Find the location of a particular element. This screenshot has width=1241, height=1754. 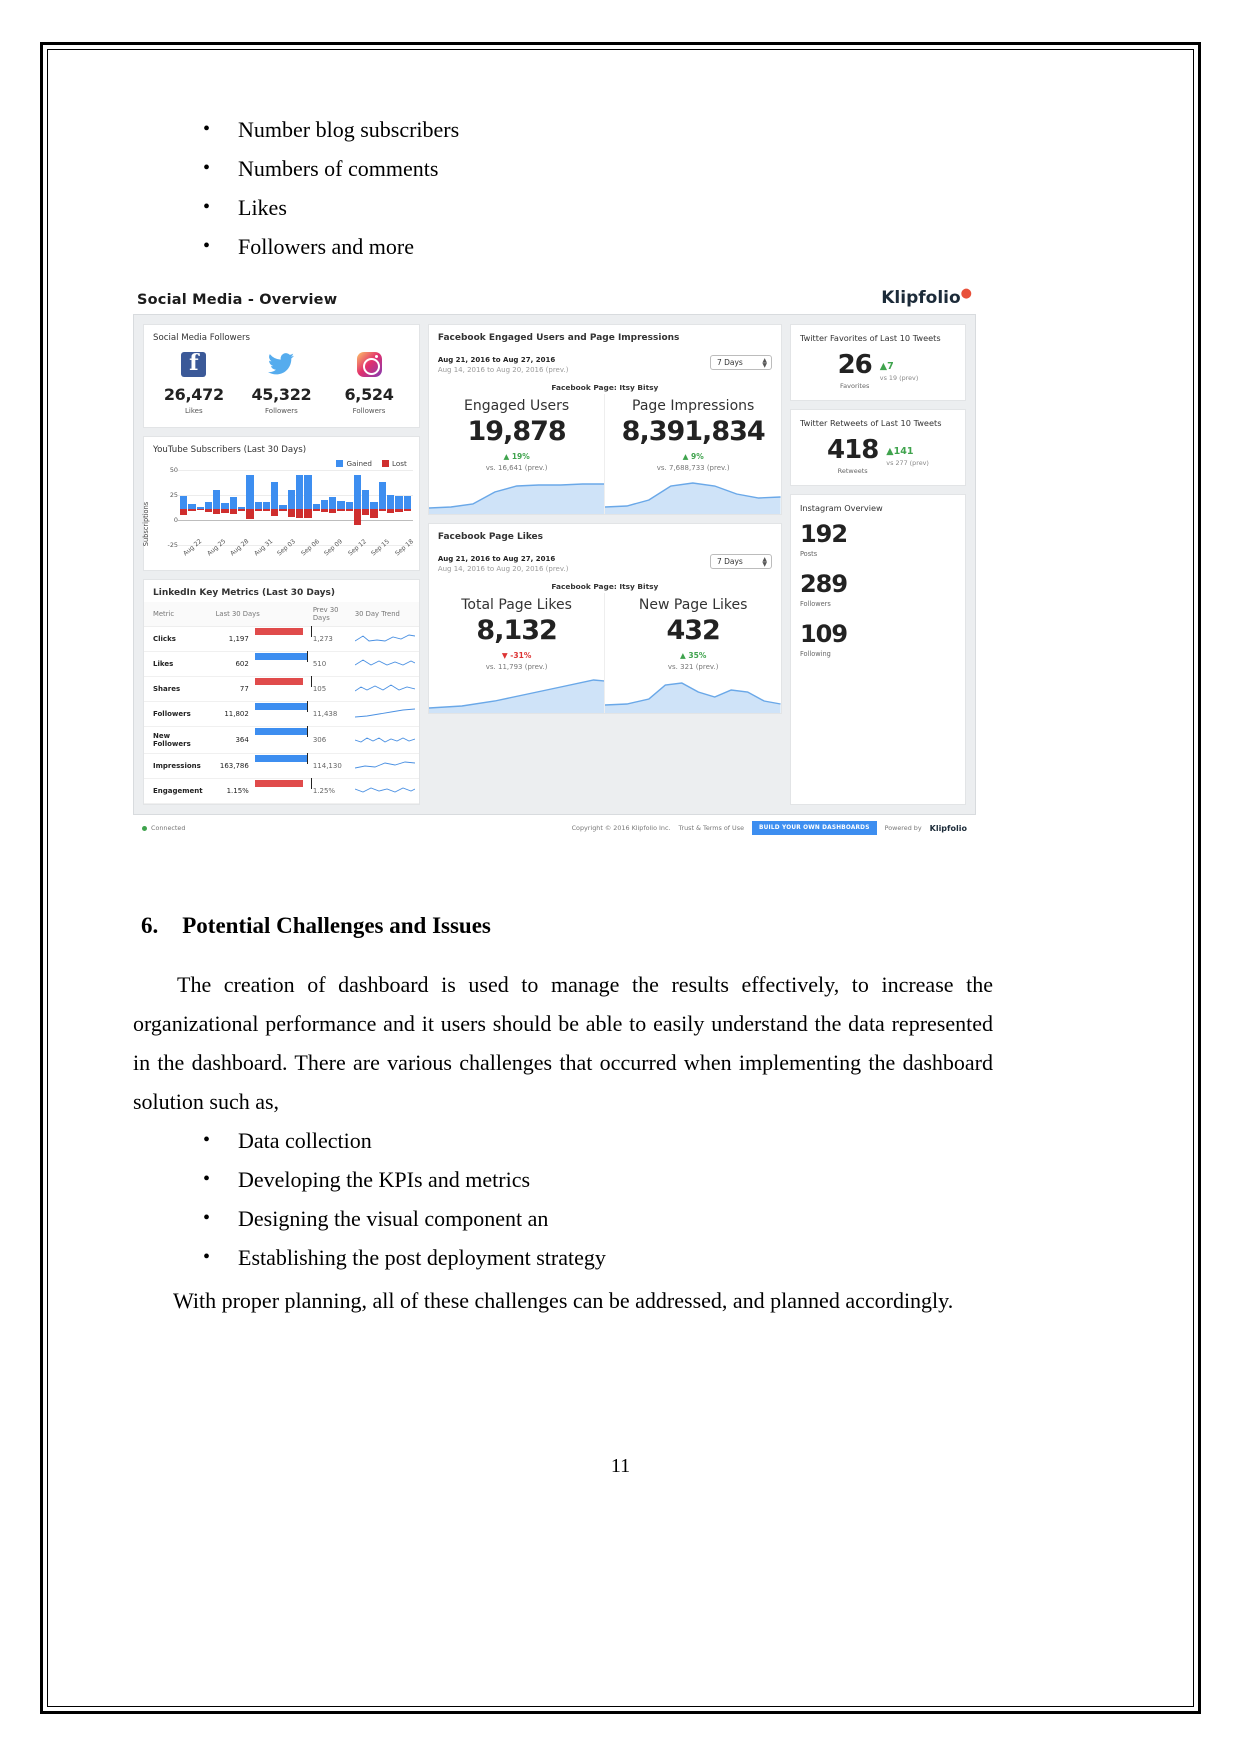

followers-label: Followers is located at coordinates (281, 411).